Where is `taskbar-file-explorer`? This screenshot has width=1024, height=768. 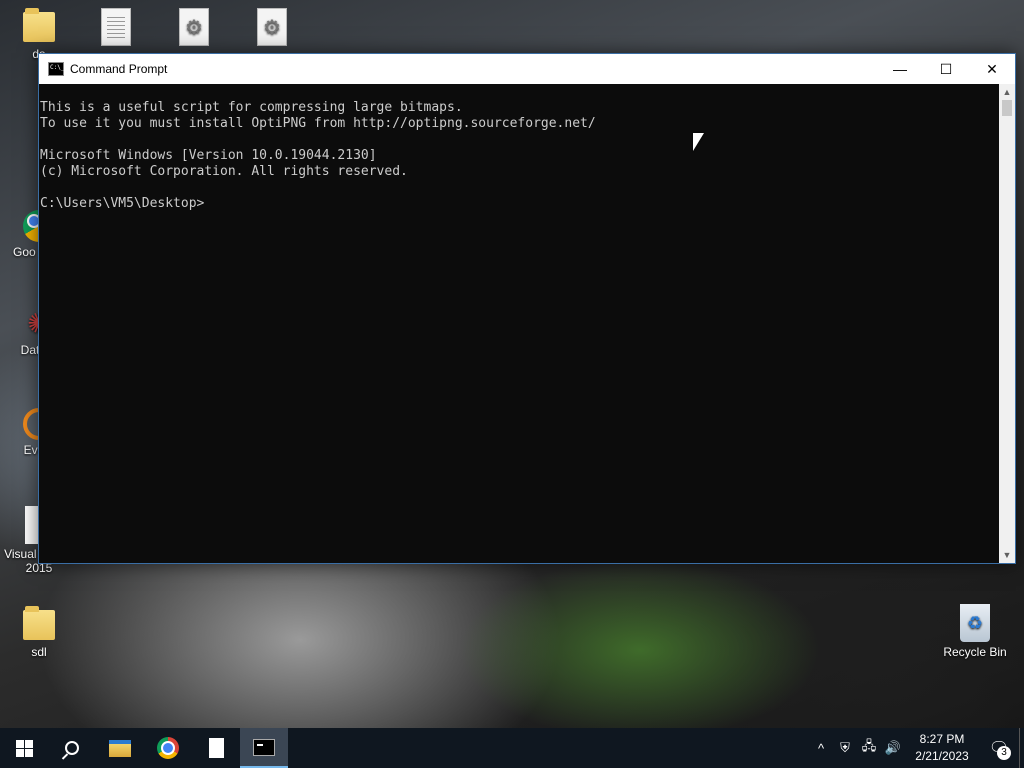
taskbar-file-explorer is located at coordinates (120, 748).